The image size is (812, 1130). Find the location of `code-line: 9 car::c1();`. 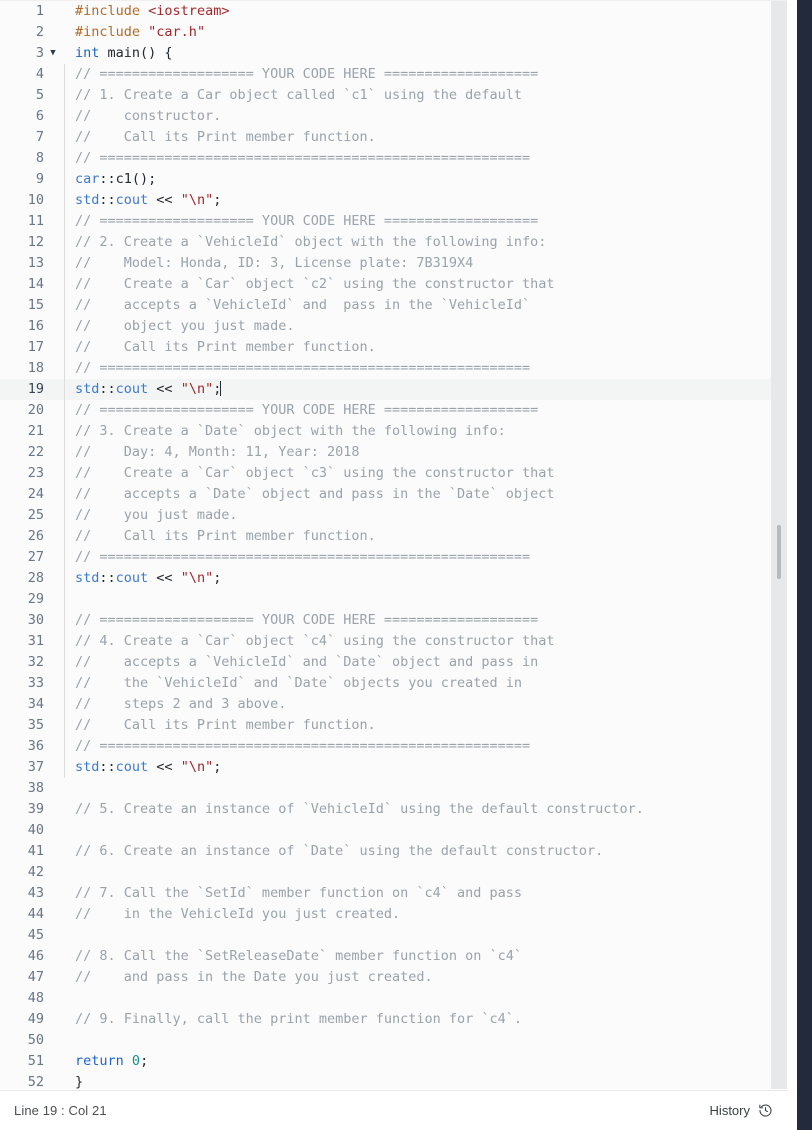

code-line: 9 car::c1(); is located at coordinates (393, 179).